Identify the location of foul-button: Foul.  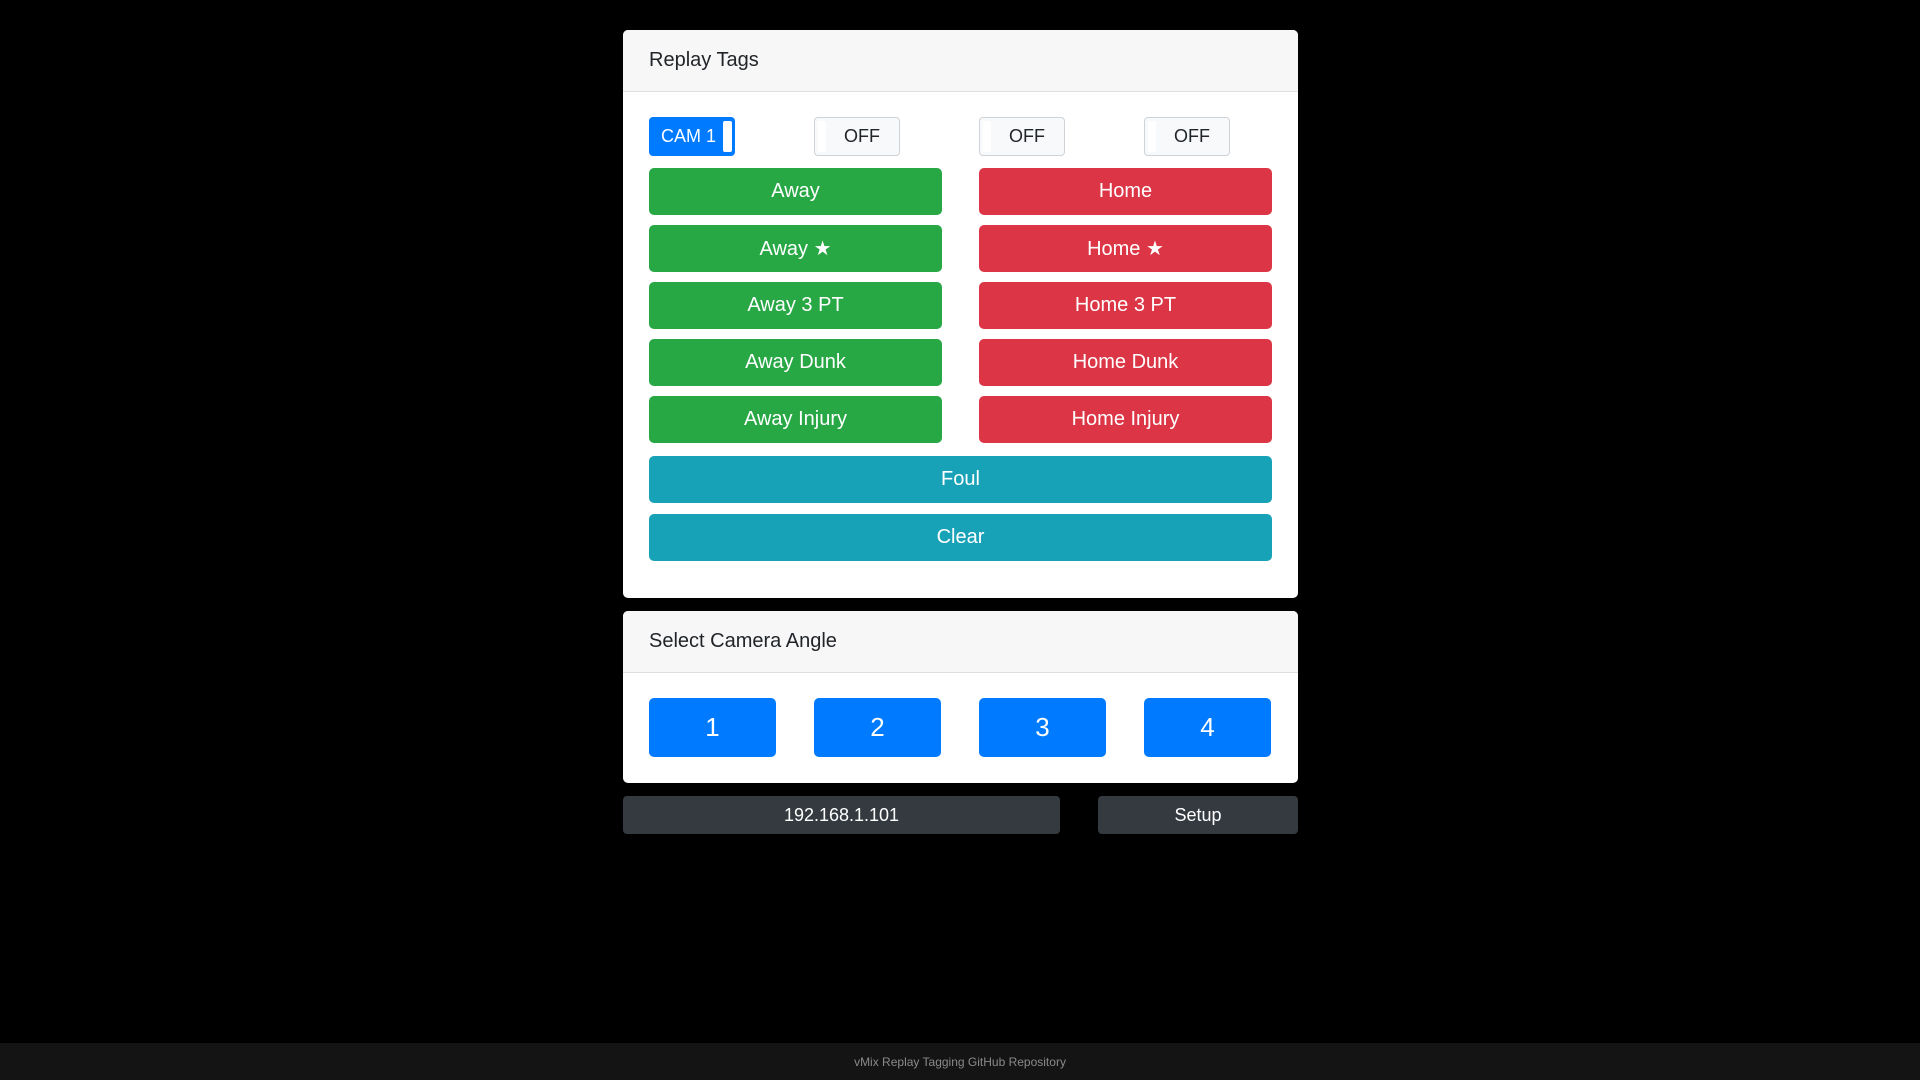
(960, 479).